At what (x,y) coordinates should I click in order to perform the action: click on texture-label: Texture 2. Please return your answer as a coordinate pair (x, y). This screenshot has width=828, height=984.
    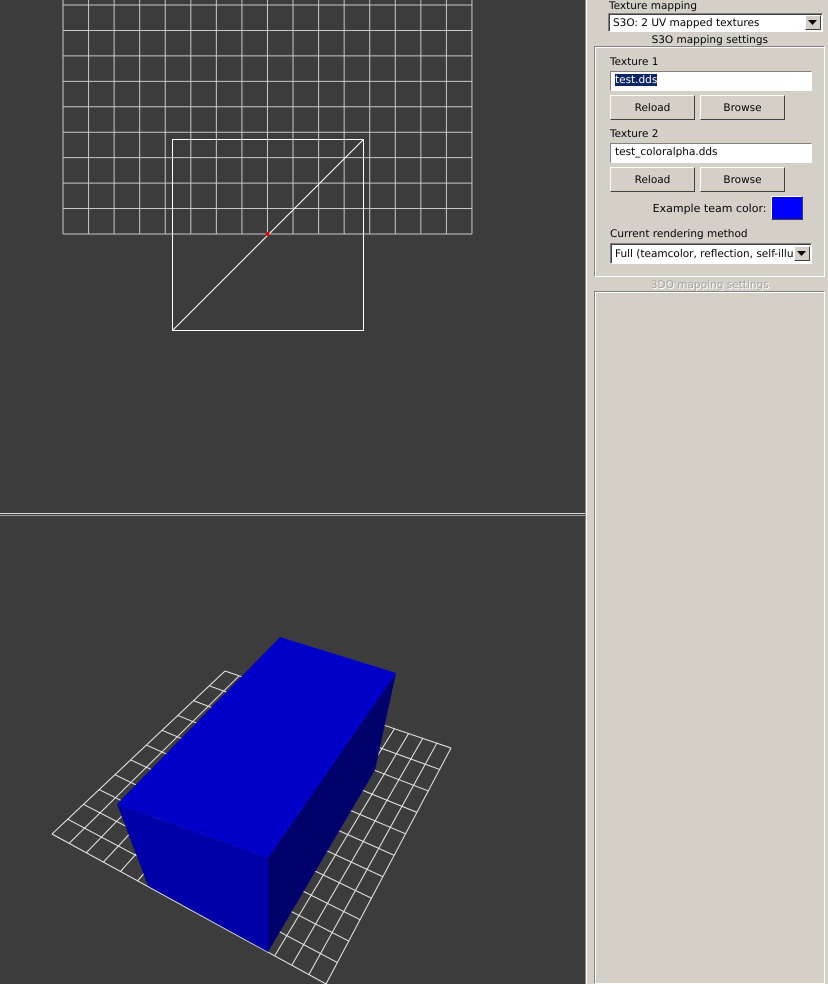
    Looking at the image, I should click on (635, 134).